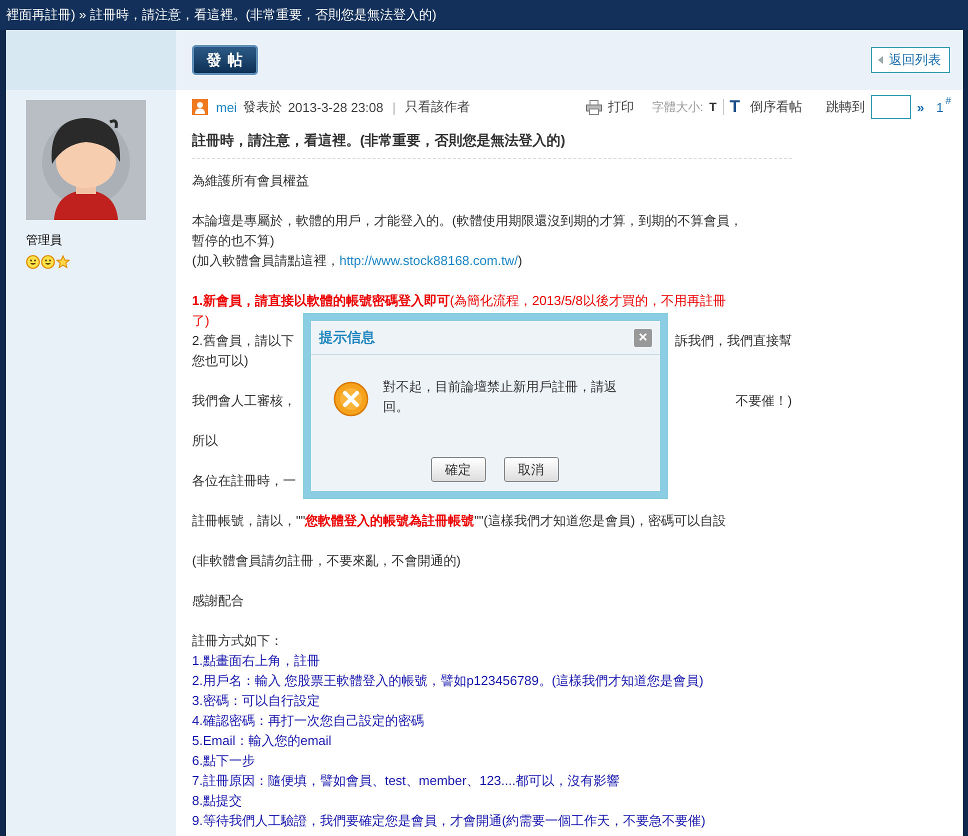  Describe the element at coordinates (321, 300) in the screenshot. I see `highlight-text: 1.新會員，請直接以軟體的帳號密碼登入即可` at that location.